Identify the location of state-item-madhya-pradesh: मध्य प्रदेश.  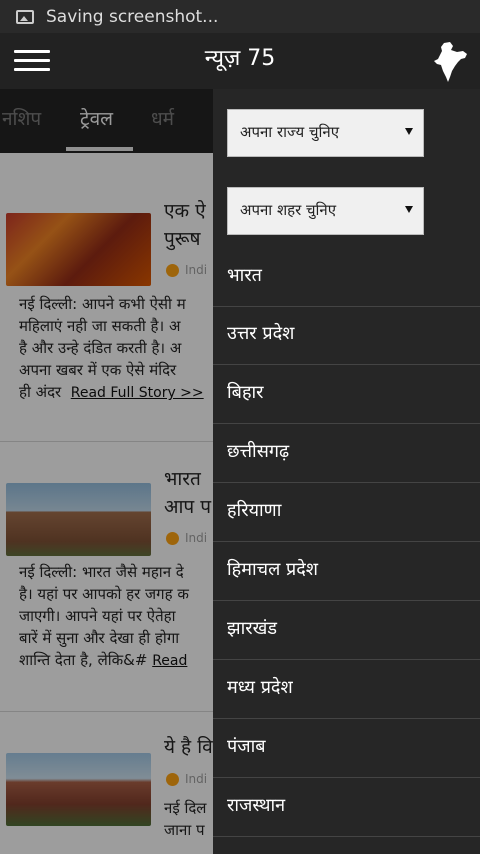
(346, 690).